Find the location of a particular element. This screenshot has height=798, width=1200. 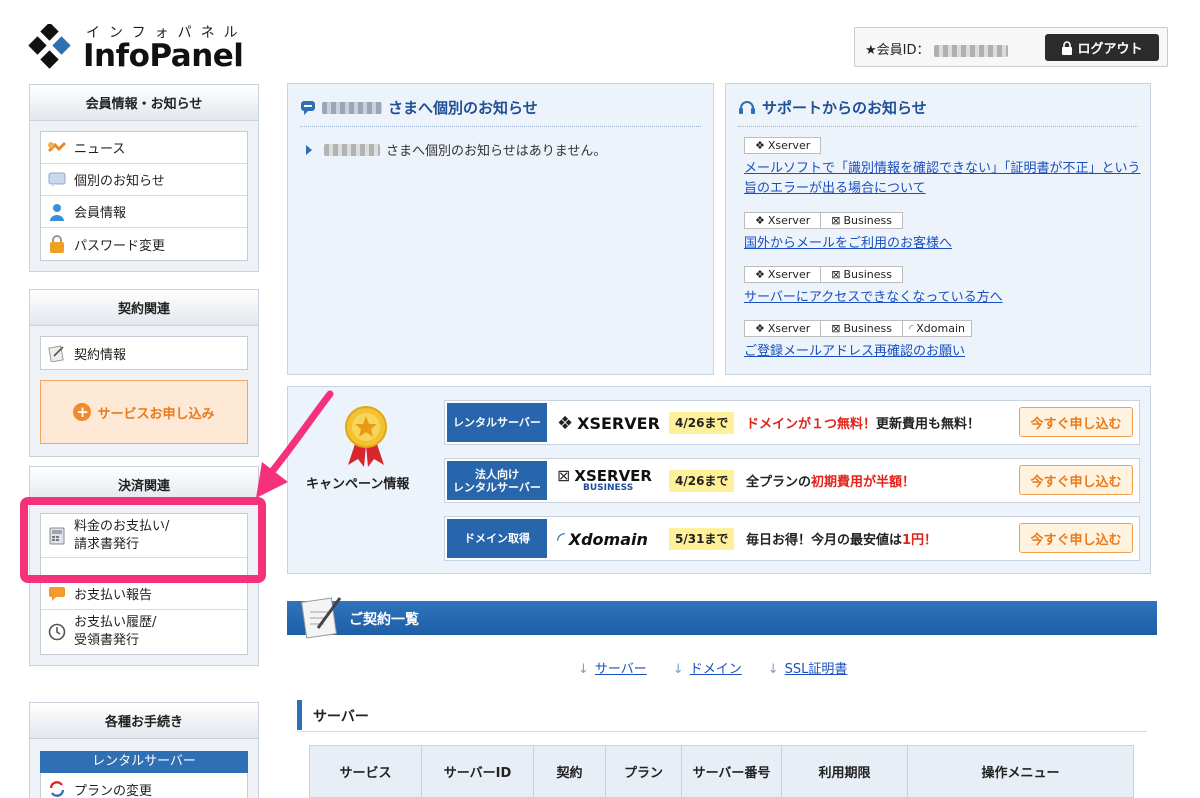

jump-link-ssl: ↓ SSL証明書 is located at coordinates (808, 667).